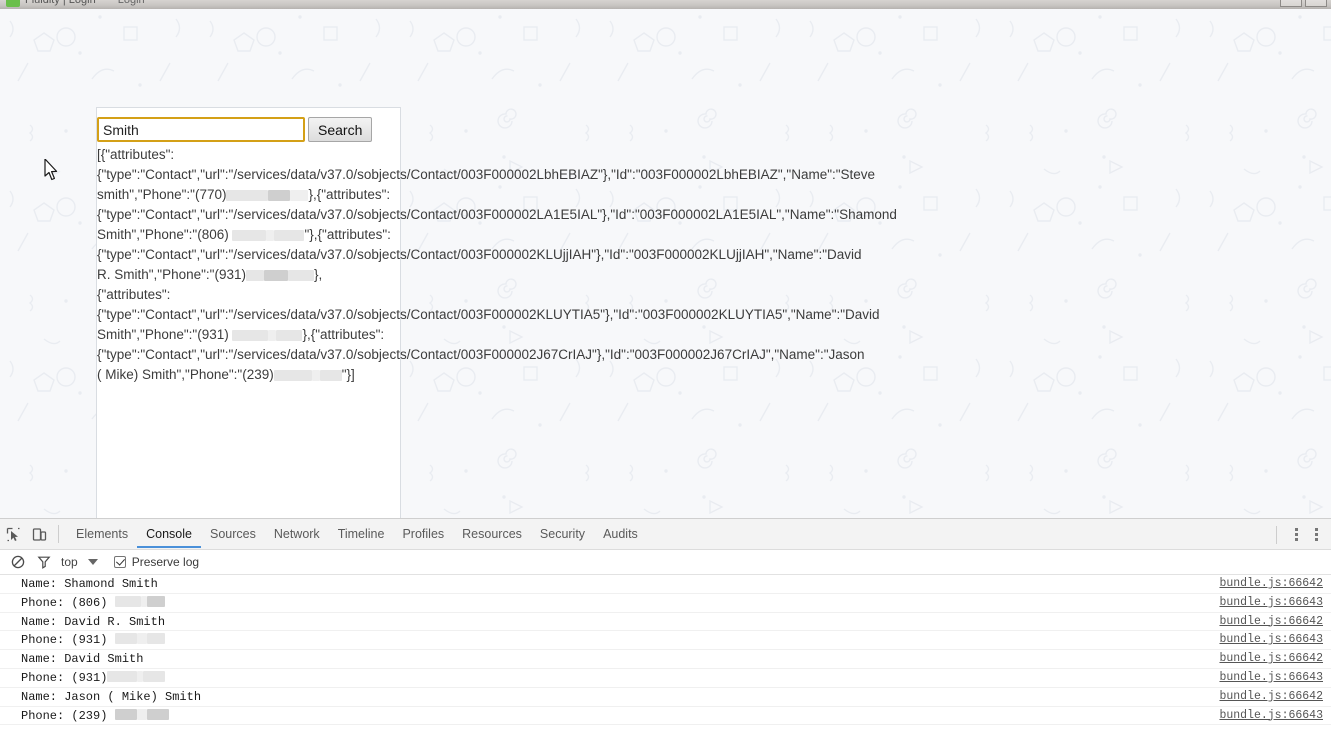 Image resolution: width=1331 pixels, height=733 pixels. What do you see at coordinates (665, 716) in the screenshot?
I see `console-message-row: Phone: (239) bundle.js:66643` at bounding box center [665, 716].